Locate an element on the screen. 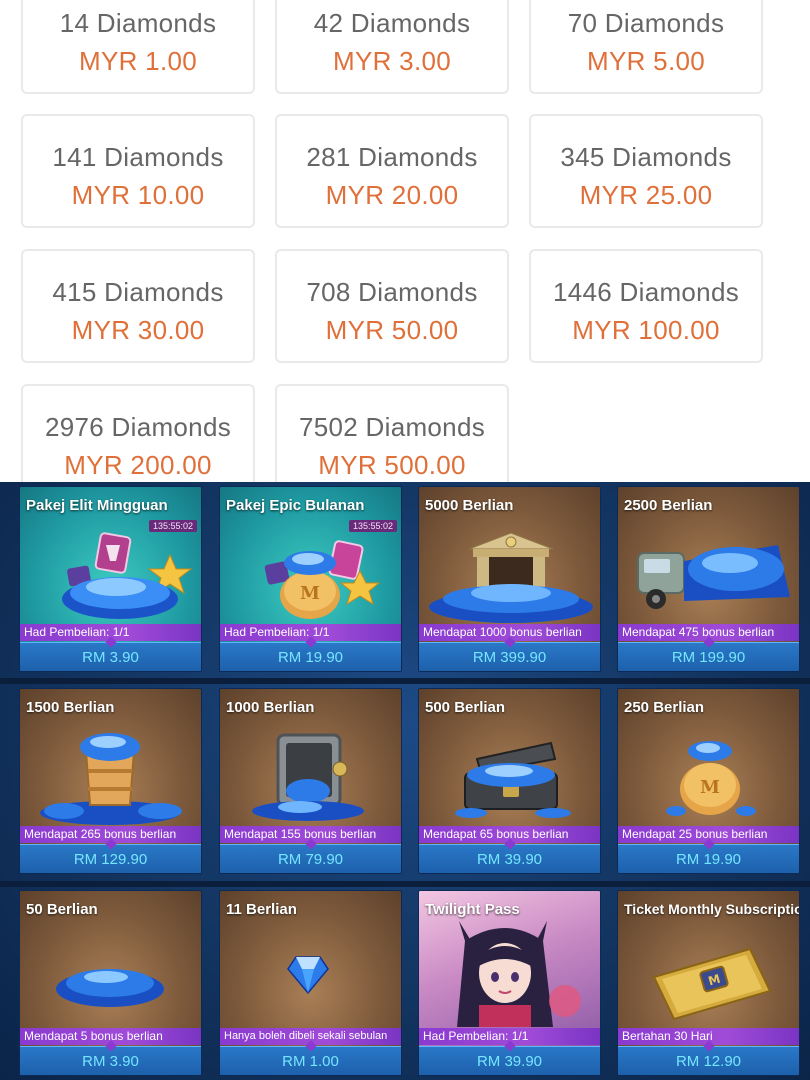 The width and height of the screenshot is (810, 1080). topup-item-name: 42 Diamonds is located at coordinates (392, 23).